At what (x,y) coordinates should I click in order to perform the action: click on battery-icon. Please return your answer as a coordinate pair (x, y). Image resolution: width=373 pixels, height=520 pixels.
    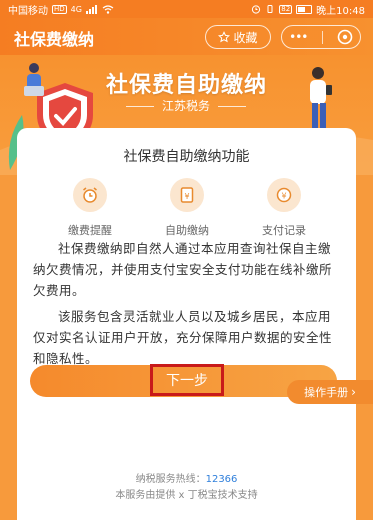
    Looking at the image, I should click on (304, 9).